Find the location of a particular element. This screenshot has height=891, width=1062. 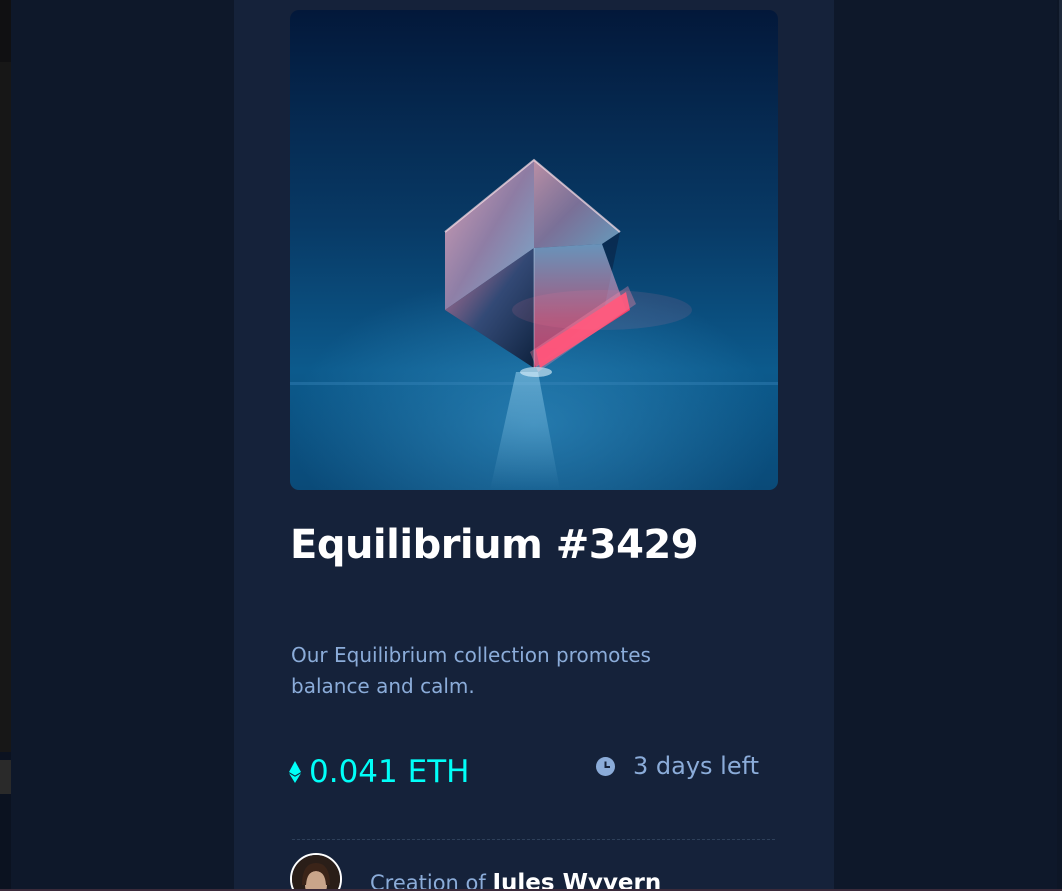

time-left-value: 3 days left is located at coordinates (696, 766).